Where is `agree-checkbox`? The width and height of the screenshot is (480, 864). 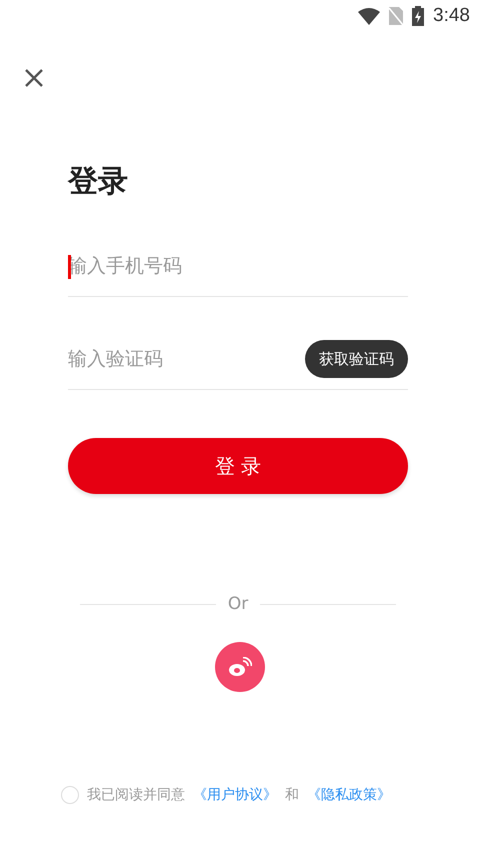
agree-checkbox is located at coordinates (70, 795).